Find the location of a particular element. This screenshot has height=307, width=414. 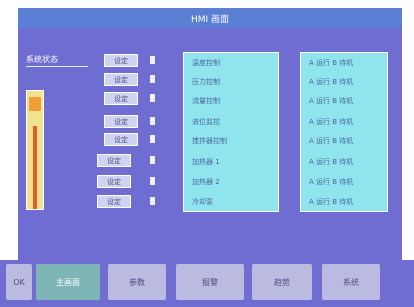

gauge-fill is located at coordinates (35, 167).